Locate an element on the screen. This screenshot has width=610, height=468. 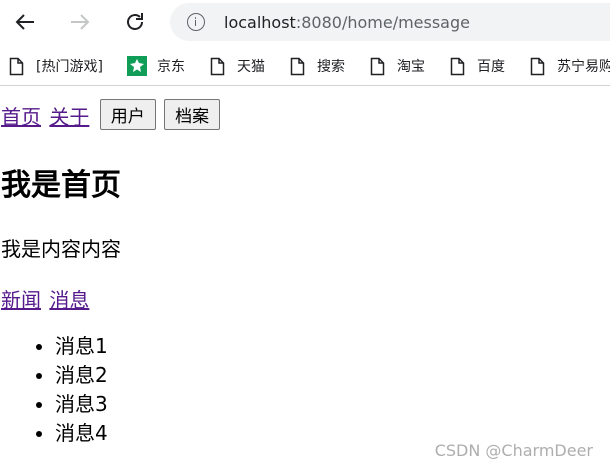
bookmarks-bar: [热门游戏] 京东 天猫 搜索 淘宝 百度 苏宁易购 is located at coordinates (305, 65).